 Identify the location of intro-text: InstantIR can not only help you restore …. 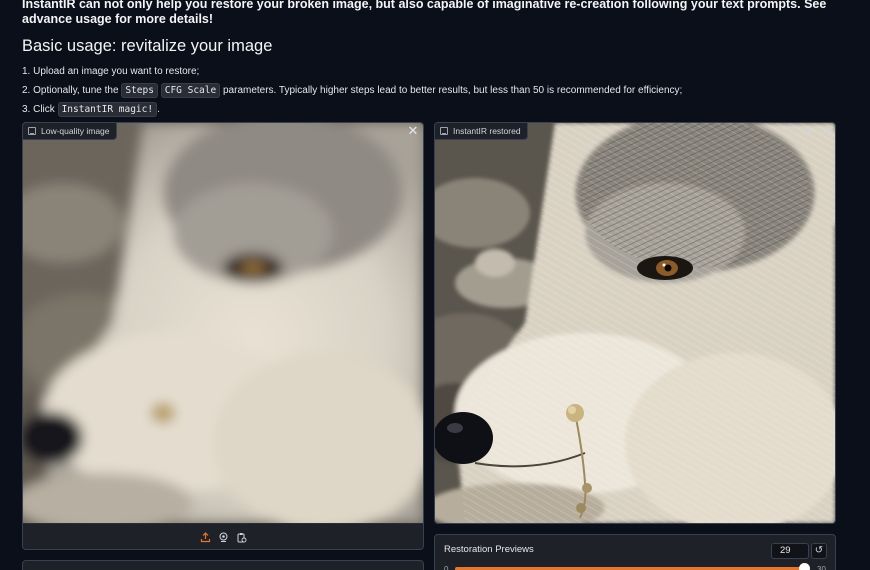
(424, 13).